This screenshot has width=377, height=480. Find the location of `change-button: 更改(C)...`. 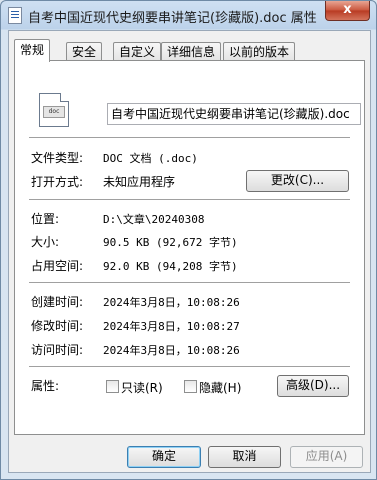

change-button: 更改(C)... is located at coordinates (297, 181).